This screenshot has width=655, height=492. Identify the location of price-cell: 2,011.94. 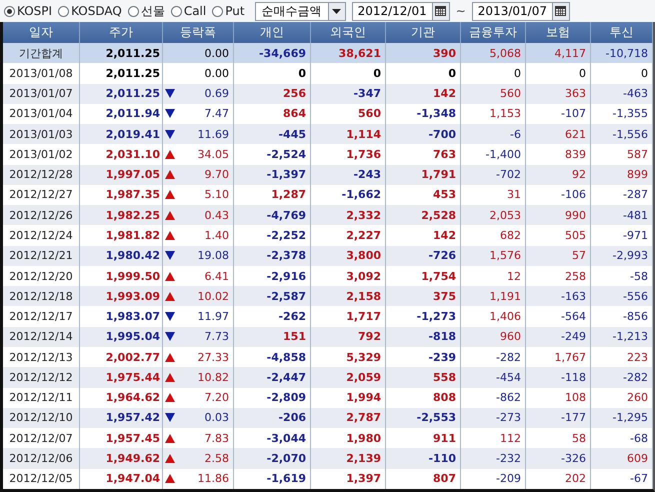
(133, 113).